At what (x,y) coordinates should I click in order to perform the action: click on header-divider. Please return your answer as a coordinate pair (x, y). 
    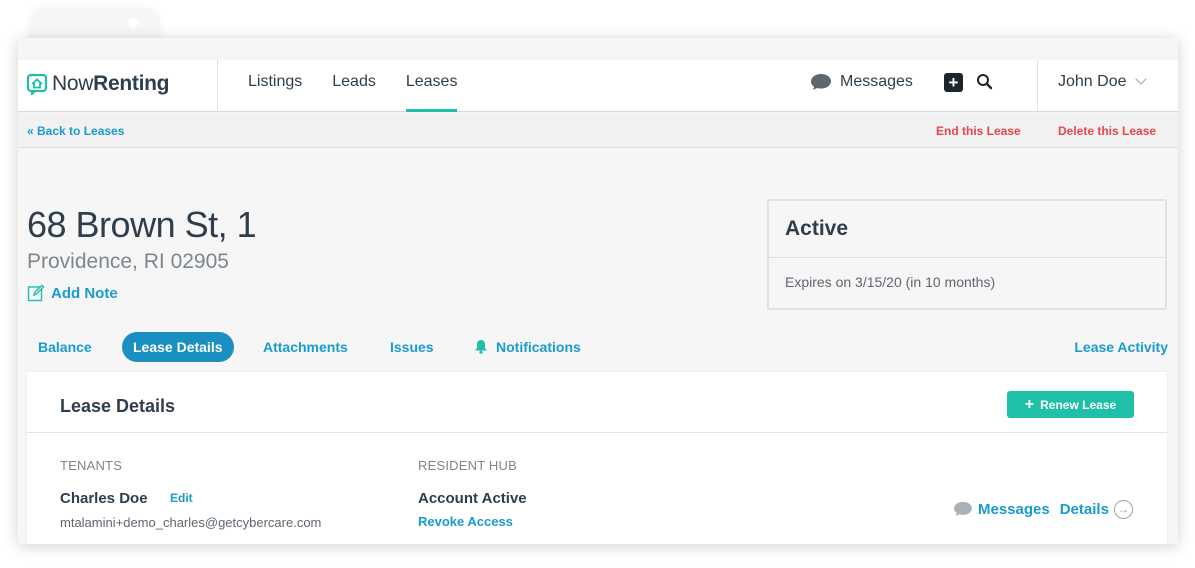
    Looking at the image, I should click on (217, 86).